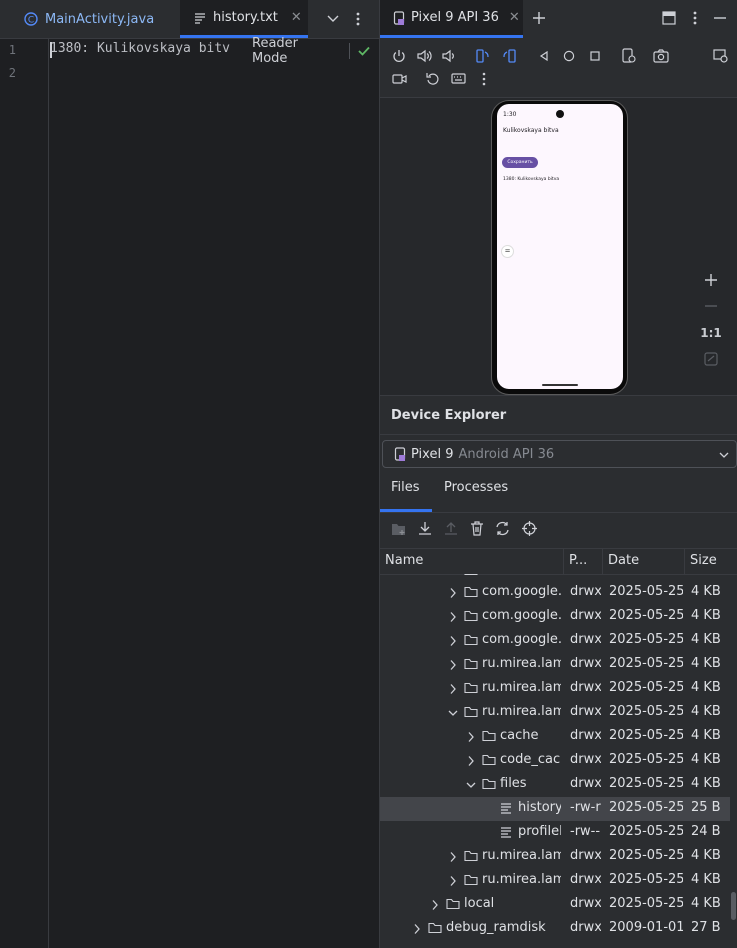 The height and width of the screenshot is (948, 737). What do you see at coordinates (711, 359) in the screenshot?
I see `zoom-fit-button` at bounding box center [711, 359].